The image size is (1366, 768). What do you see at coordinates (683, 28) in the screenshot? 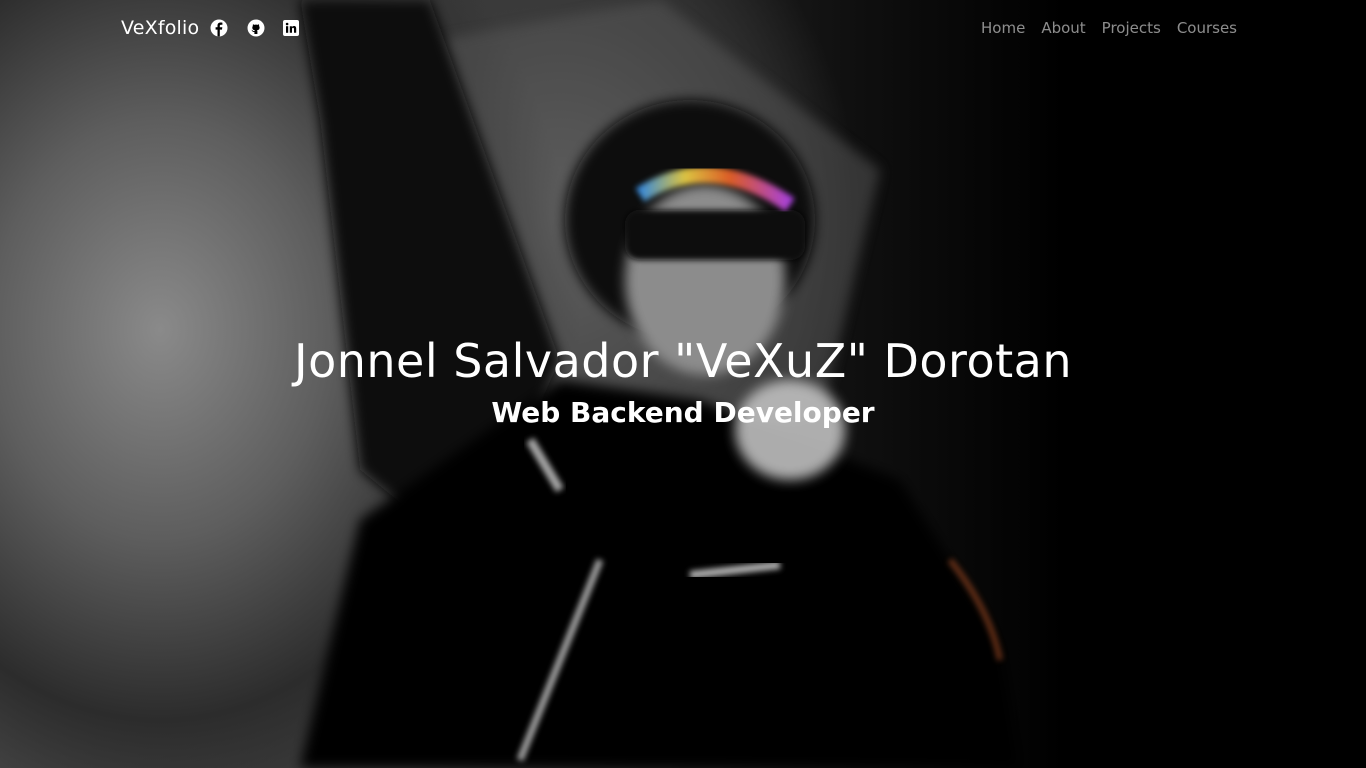
I see `navbar: VeXfolio Home About Projects Courses` at bounding box center [683, 28].